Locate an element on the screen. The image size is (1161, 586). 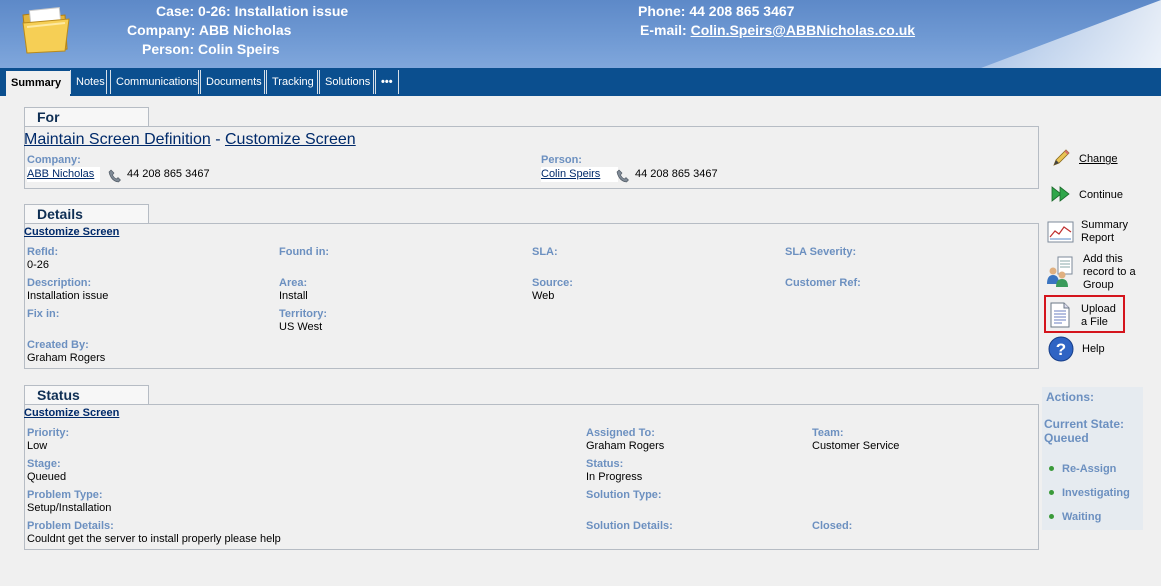
area-label: Area: is located at coordinates (293, 283).